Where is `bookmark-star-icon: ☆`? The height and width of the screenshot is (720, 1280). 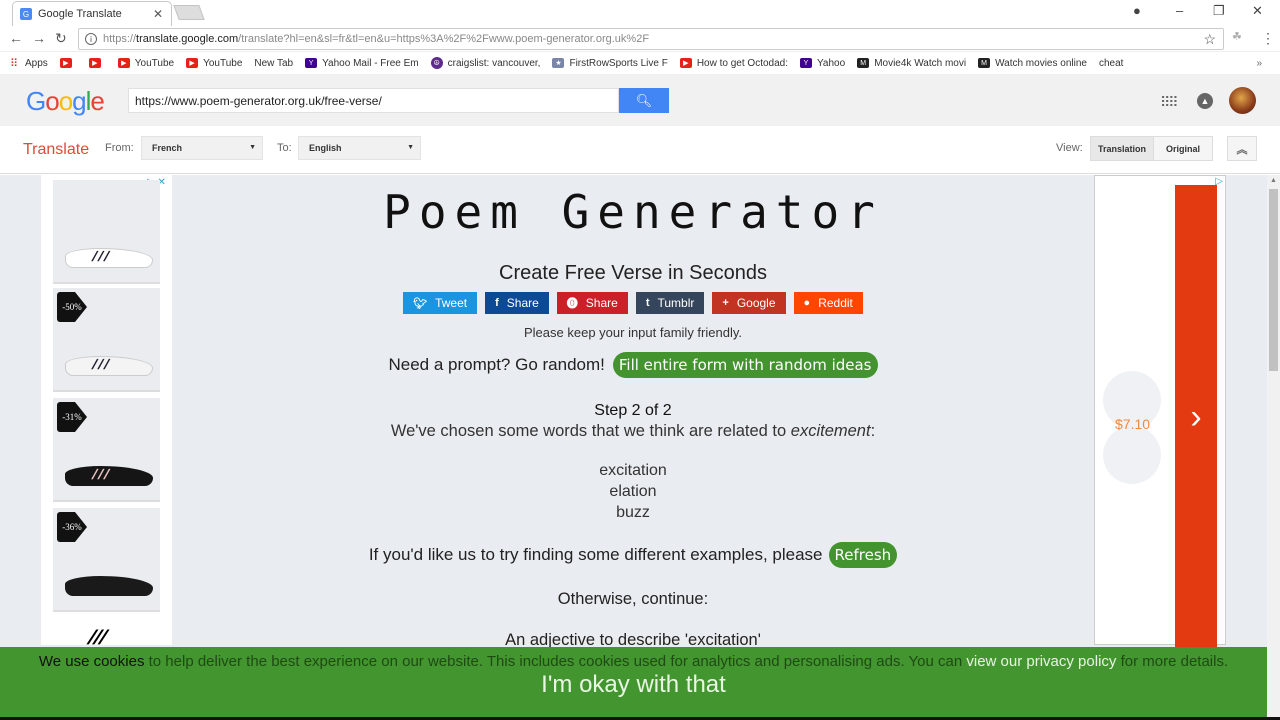
bookmark-star-icon: ☆ is located at coordinates (1209, 39).